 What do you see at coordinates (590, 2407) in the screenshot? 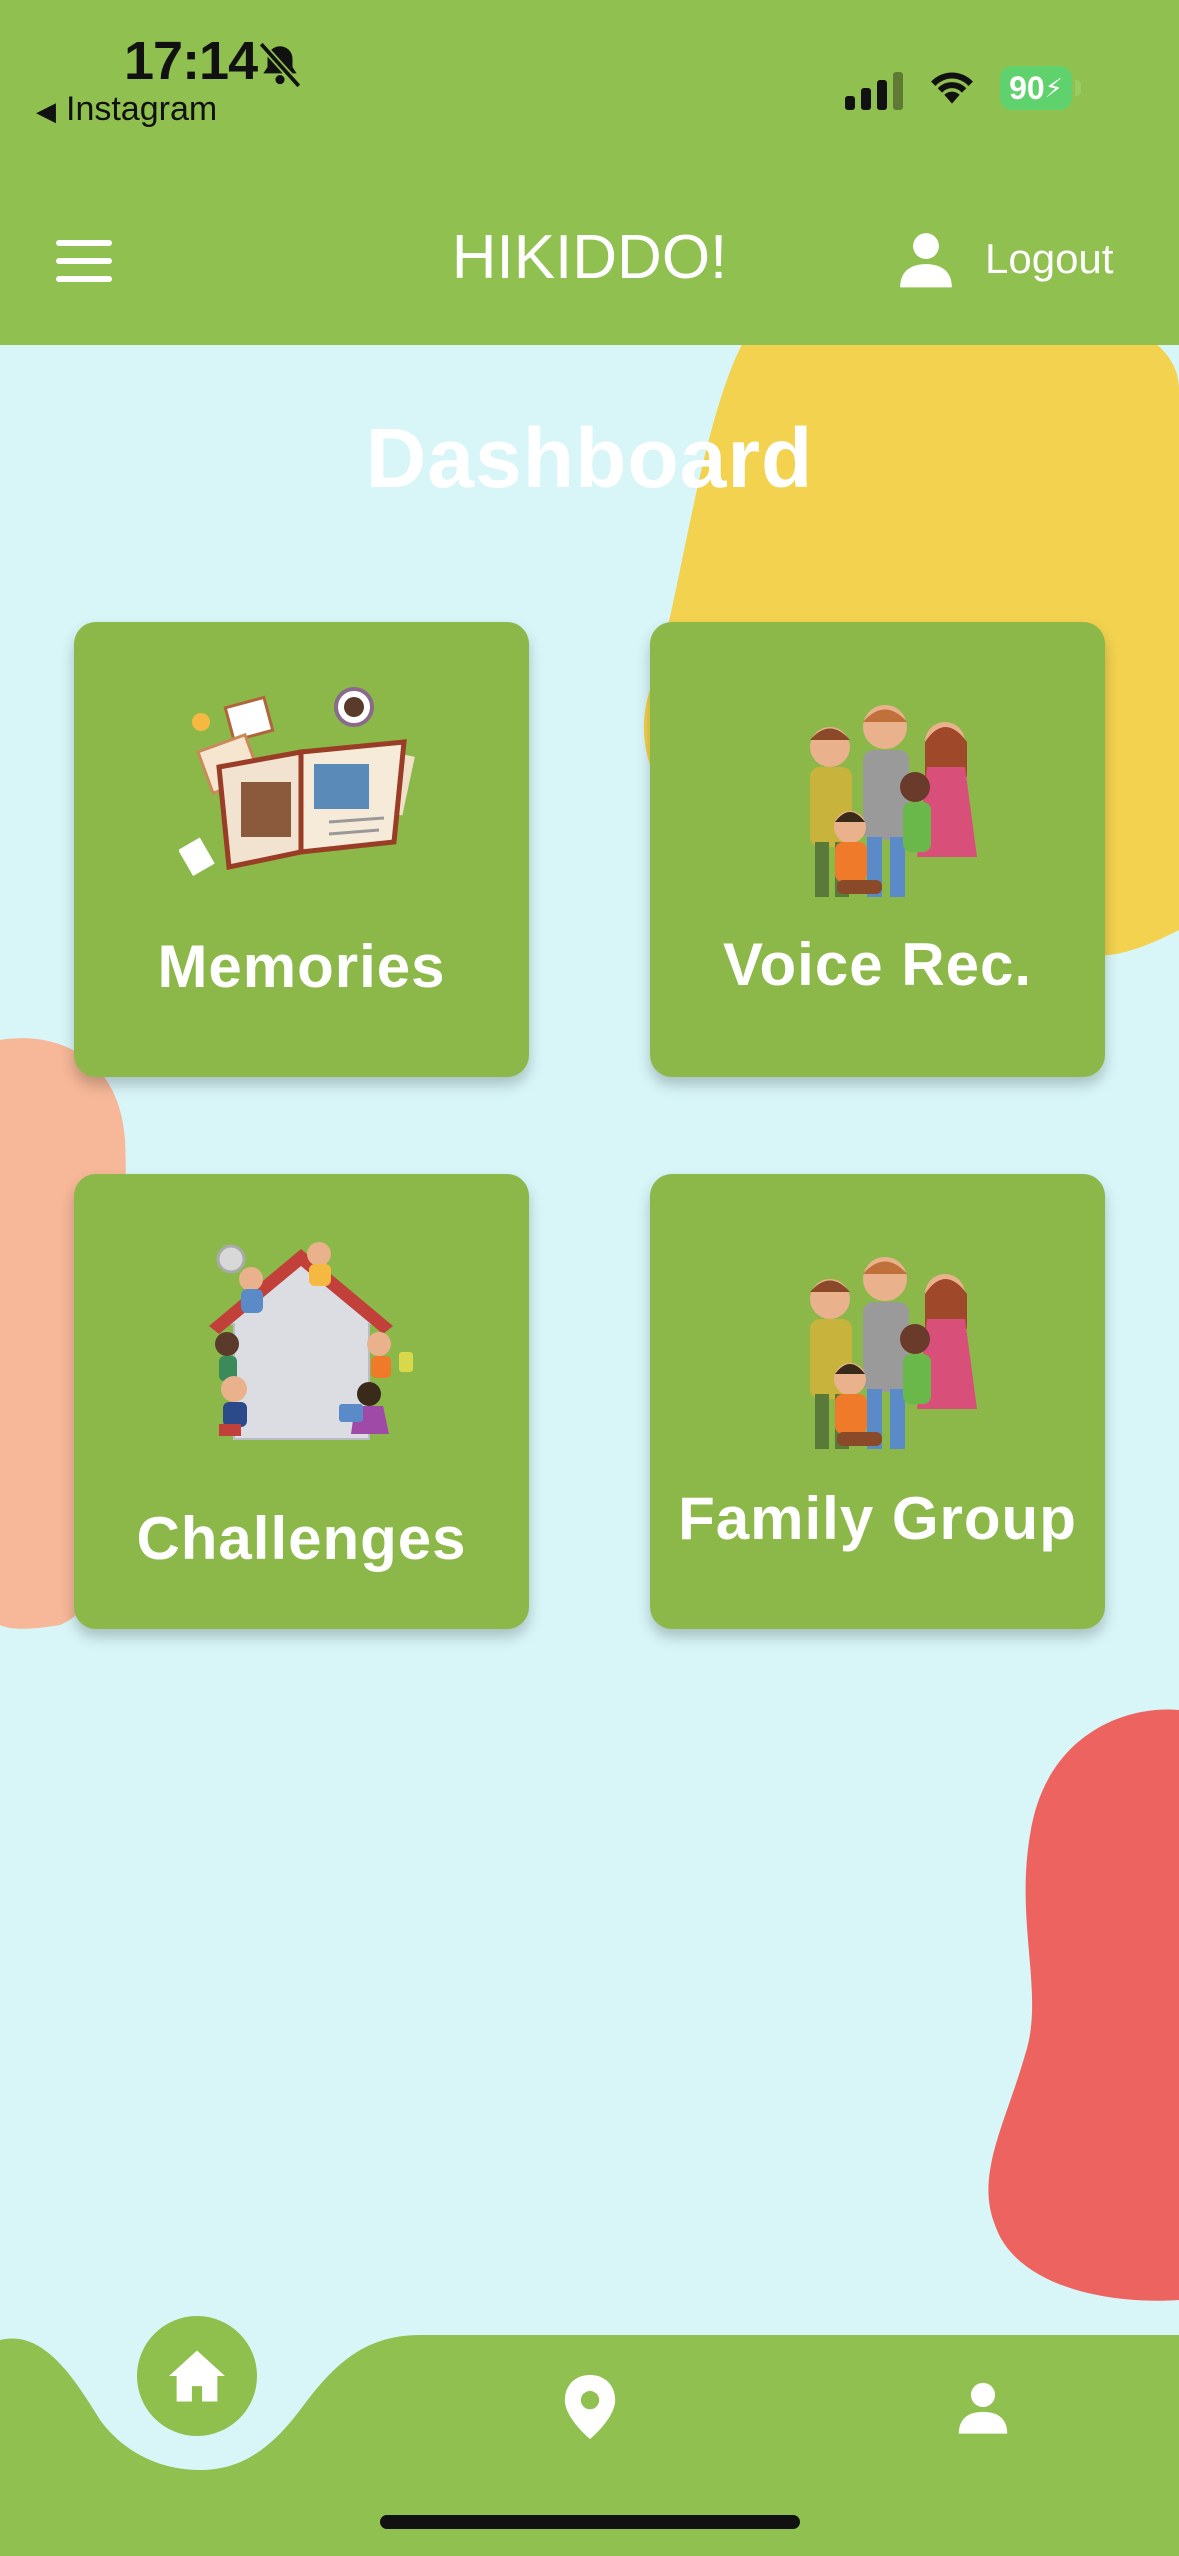
I see `location-pin-icon` at bounding box center [590, 2407].